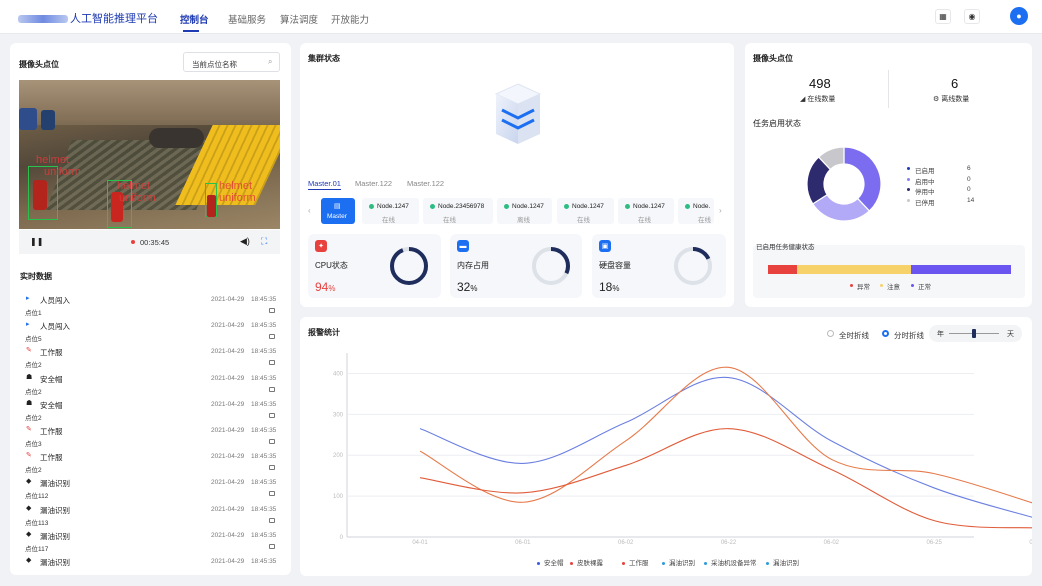 Image resolution: width=1042 pixels, height=586 pixels. I want to click on detection-label: helmet, so click(236, 186).